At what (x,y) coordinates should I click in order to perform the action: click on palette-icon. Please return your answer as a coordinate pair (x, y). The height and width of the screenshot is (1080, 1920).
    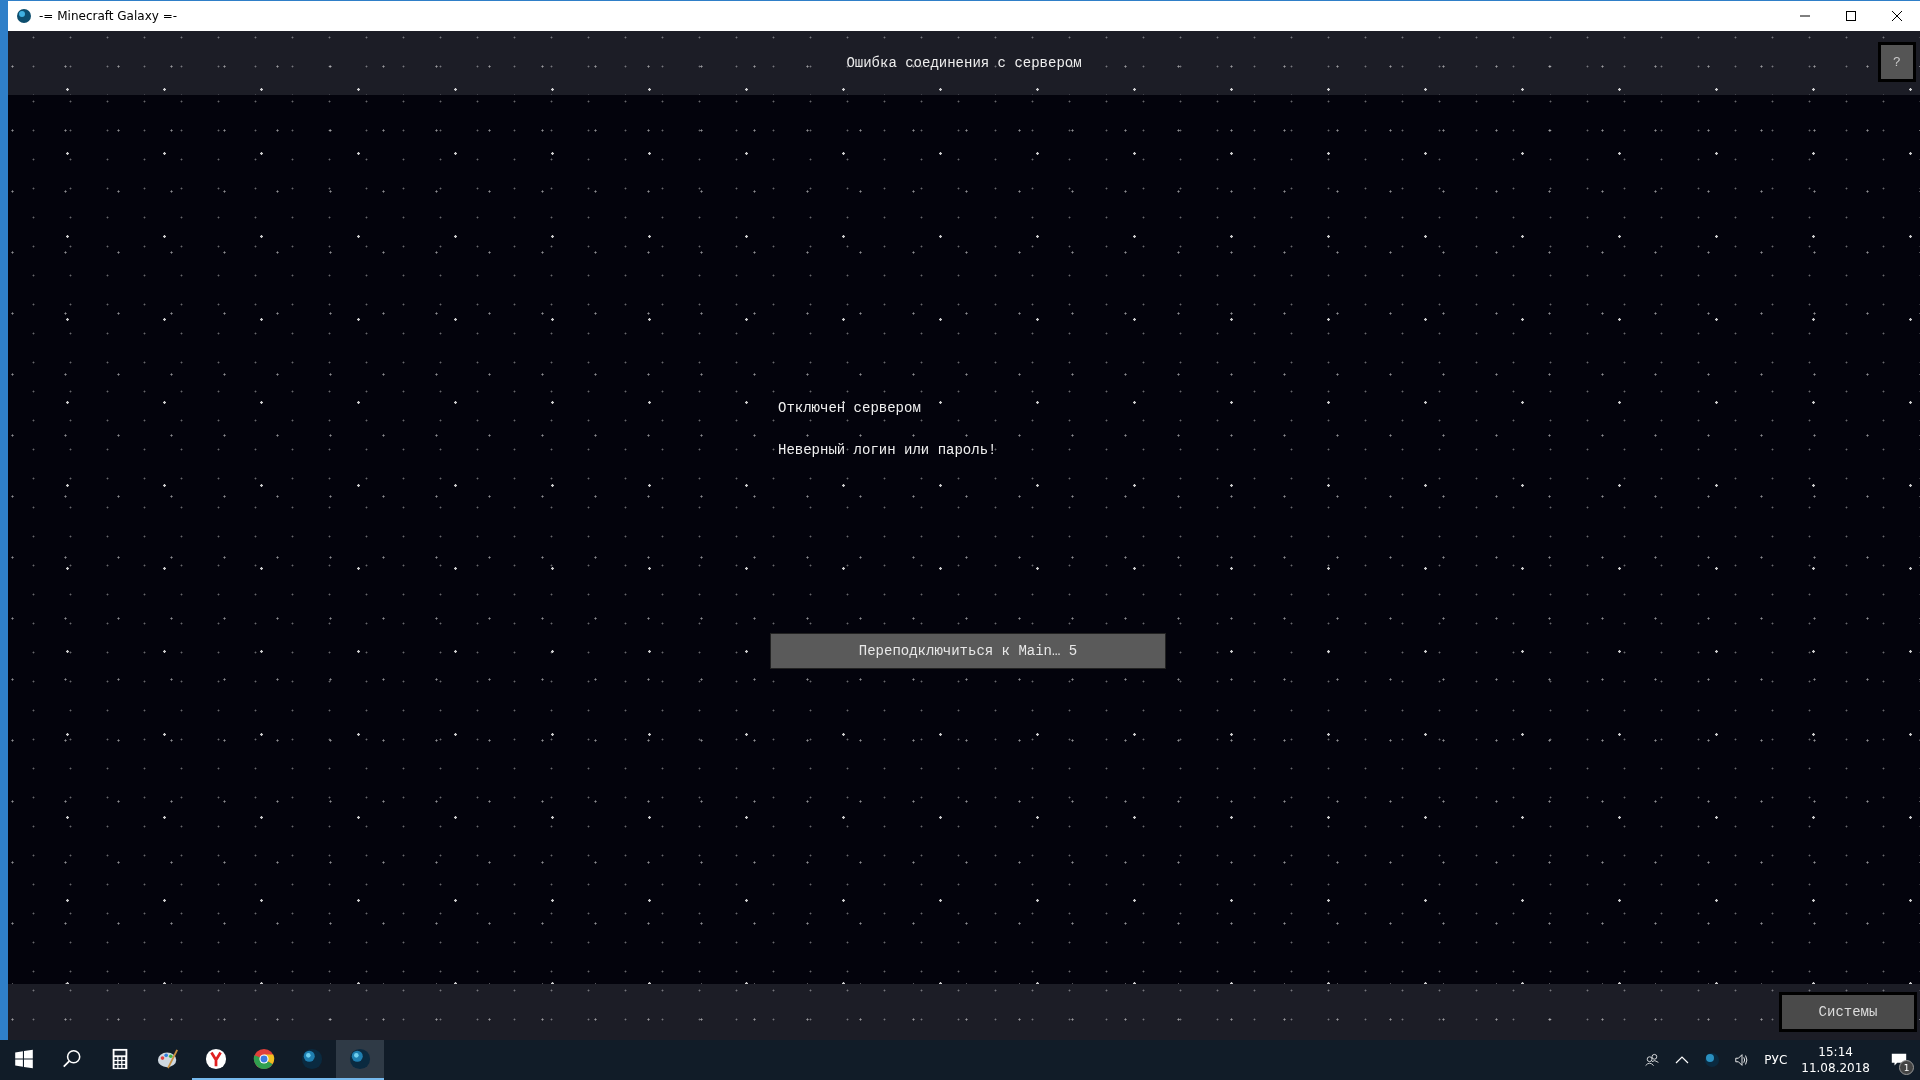
    Looking at the image, I should click on (168, 1059).